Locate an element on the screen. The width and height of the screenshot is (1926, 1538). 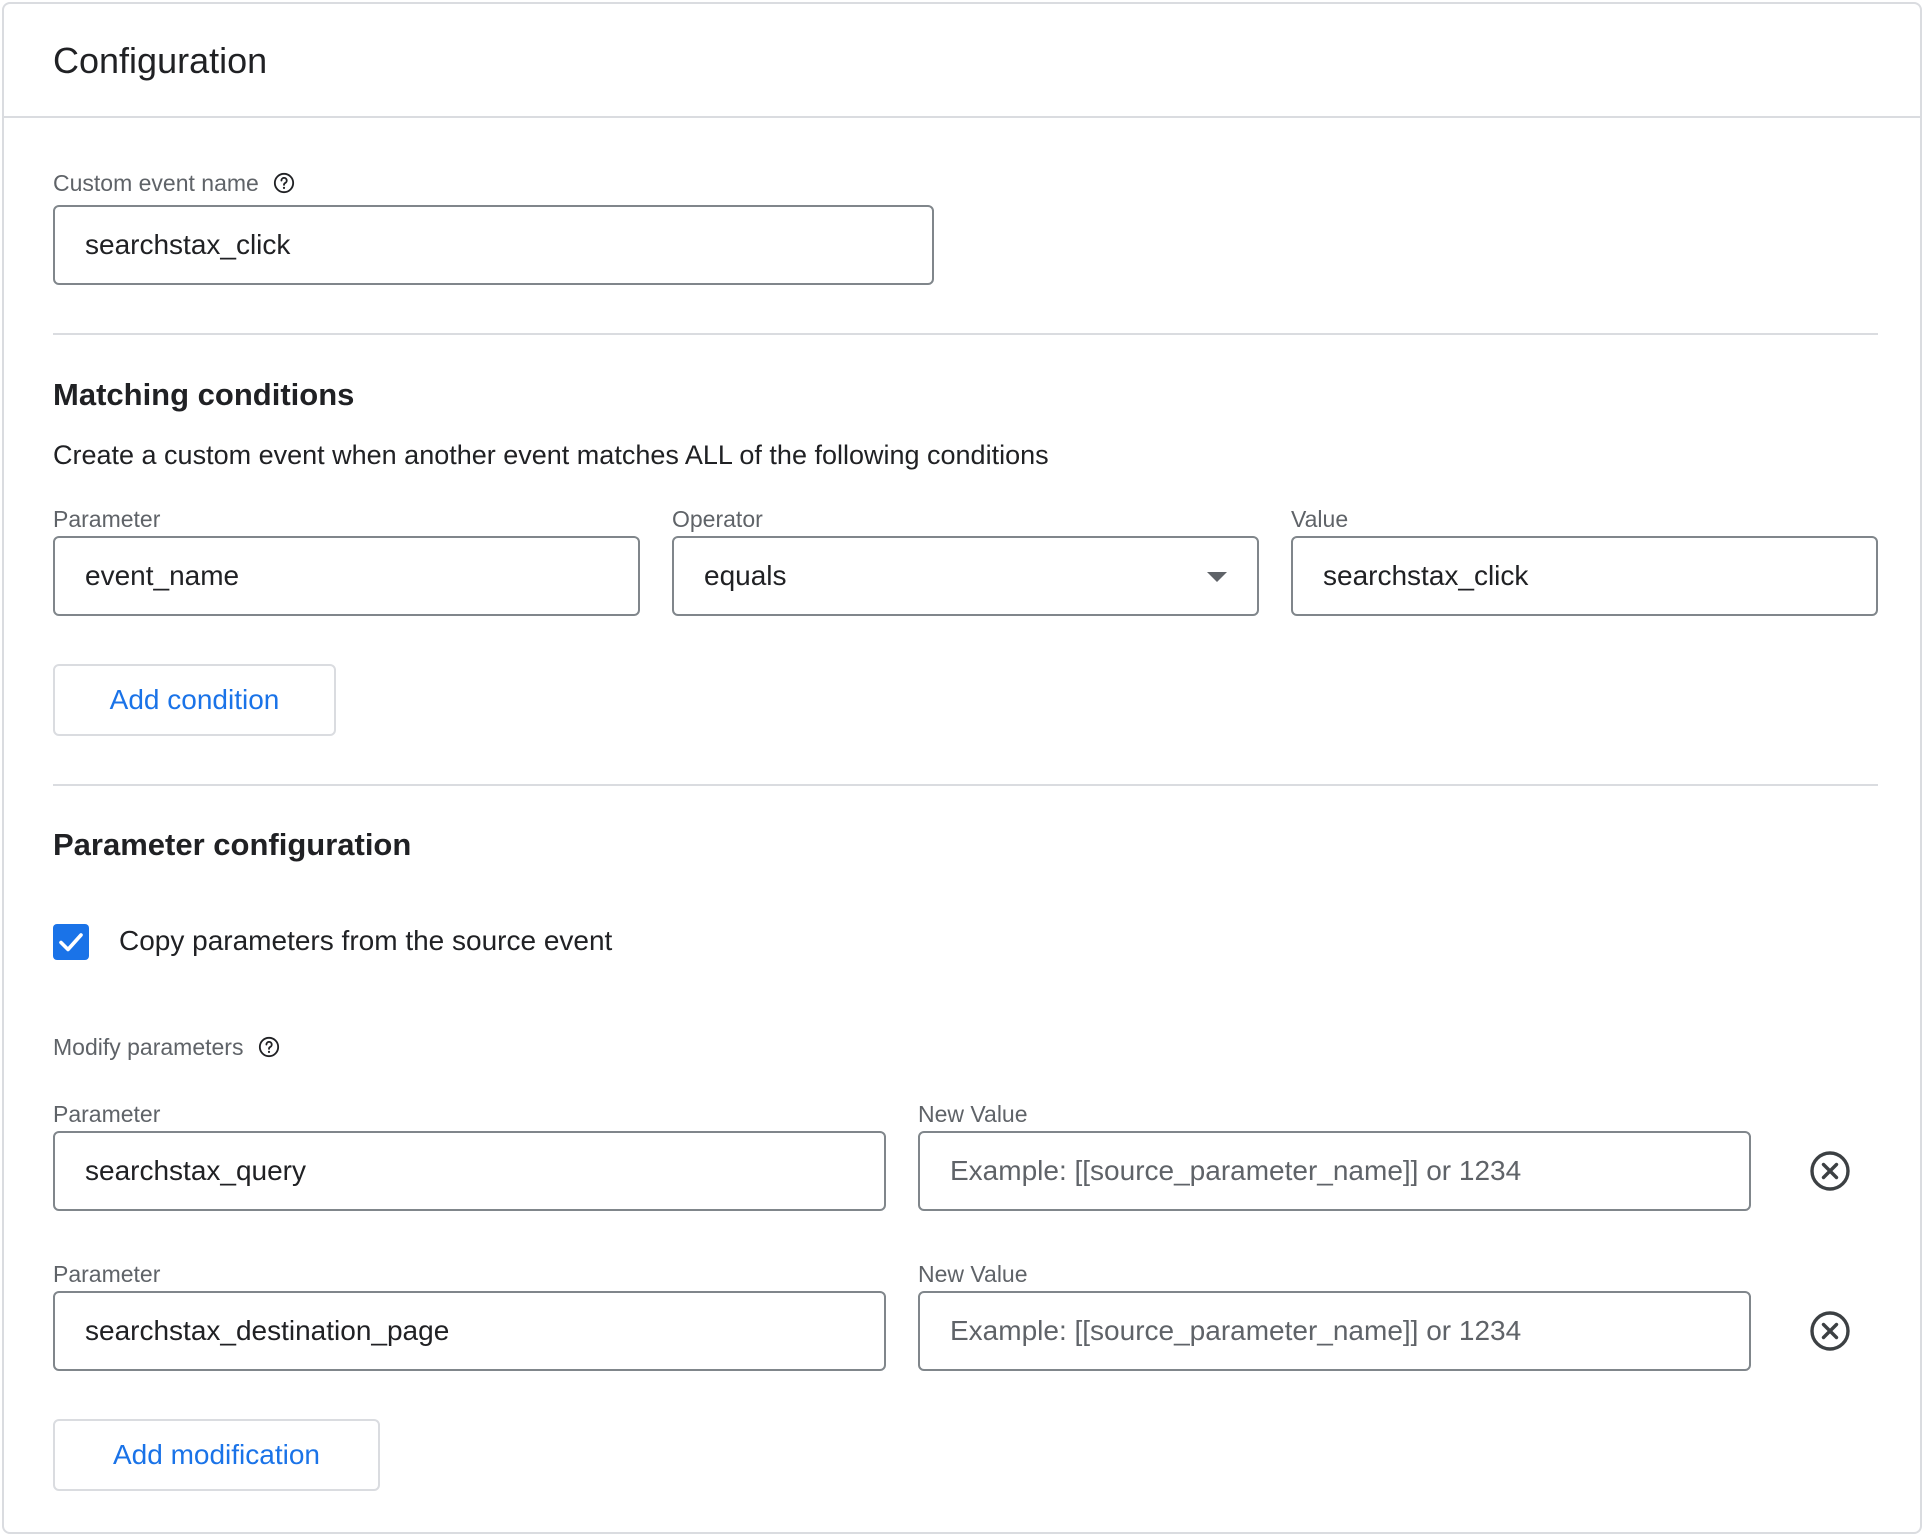
parameter-configuration-heading: Parameter configuration is located at coordinates (232, 844).